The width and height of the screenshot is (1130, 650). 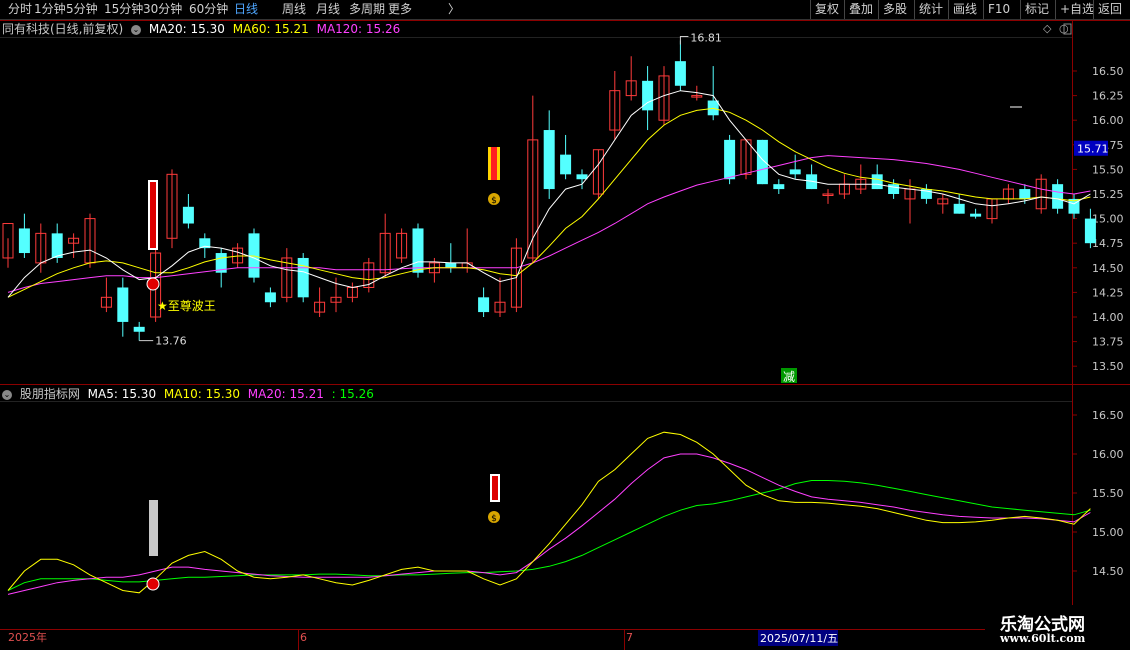 What do you see at coordinates (495, 488) in the screenshot?
I see `sub-signal-bar-inner` at bounding box center [495, 488].